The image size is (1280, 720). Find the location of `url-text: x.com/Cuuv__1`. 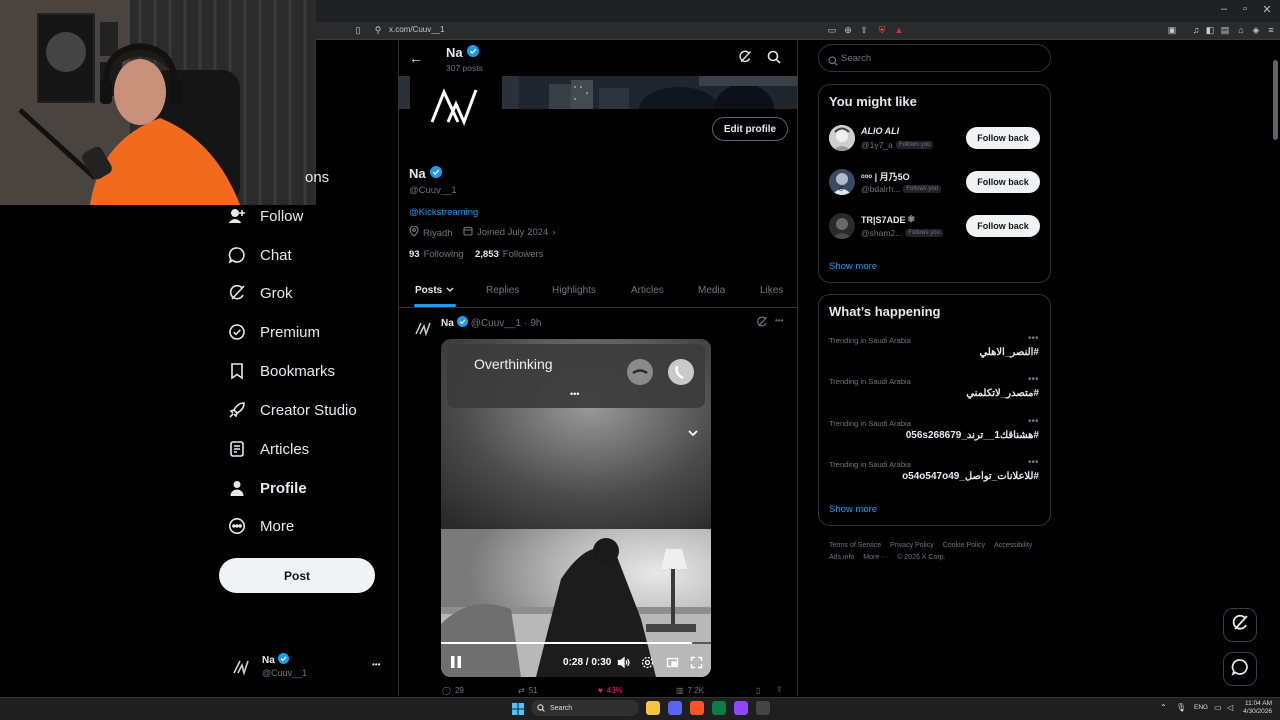

url-text: x.com/Cuuv__1 is located at coordinates (417, 29).